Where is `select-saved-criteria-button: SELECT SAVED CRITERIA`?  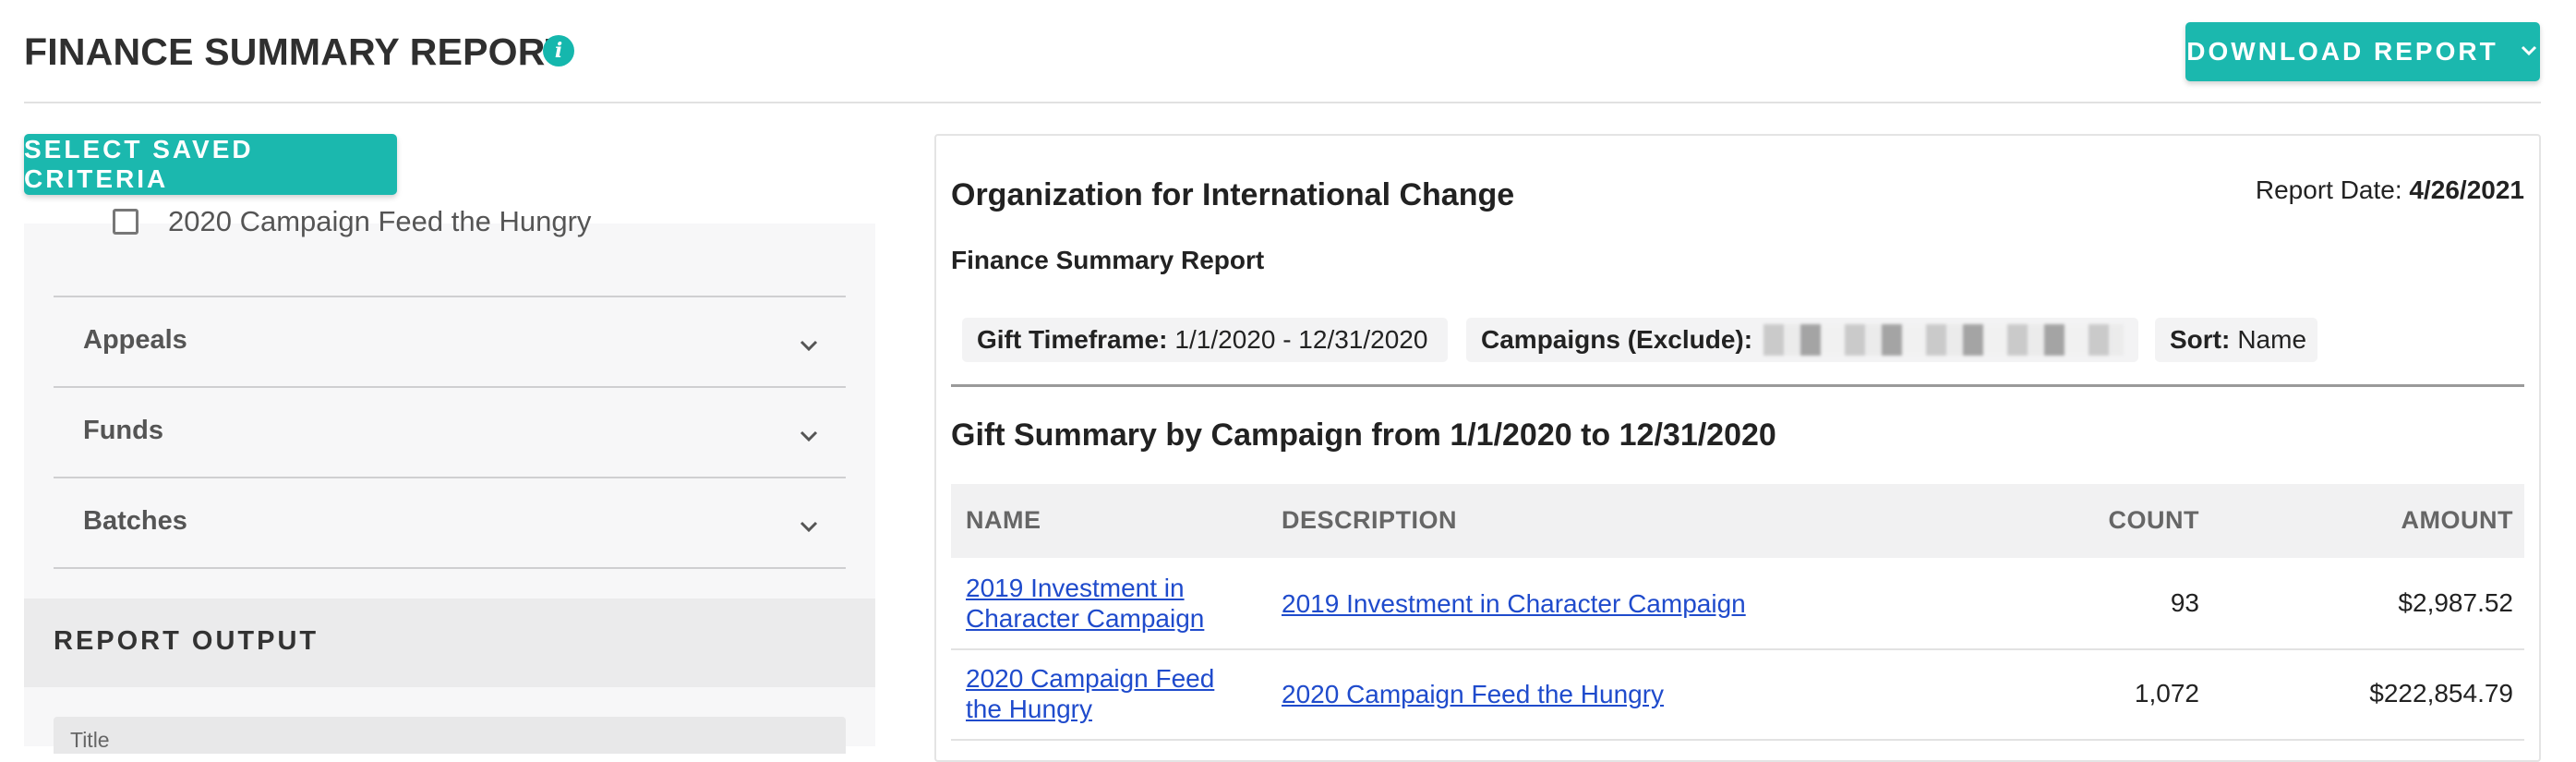
select-saved-criteria-button: SELECT SAVED CRITERIA is located at coordinates (210, 164).